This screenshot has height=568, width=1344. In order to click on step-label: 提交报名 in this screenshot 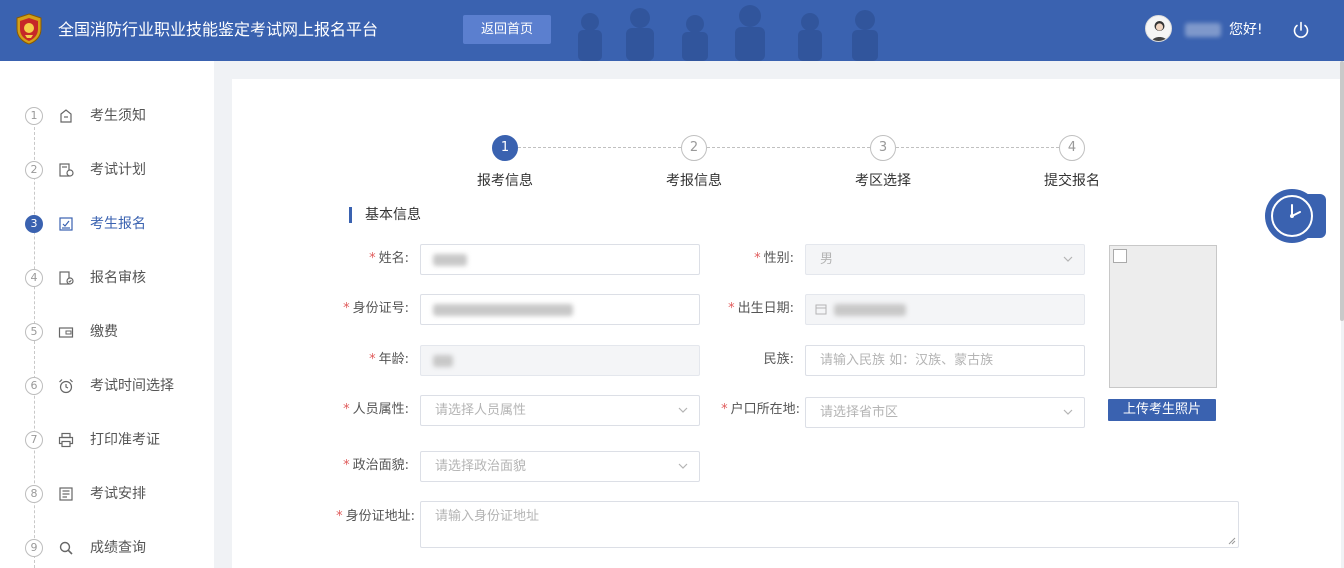, I will do `click(1072, 181)`.